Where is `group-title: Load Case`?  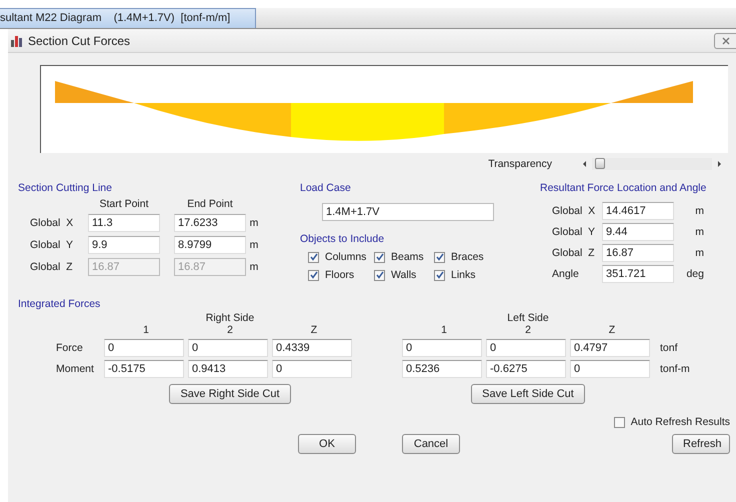 group-title: Load Case is located at coordinates (326, 188).